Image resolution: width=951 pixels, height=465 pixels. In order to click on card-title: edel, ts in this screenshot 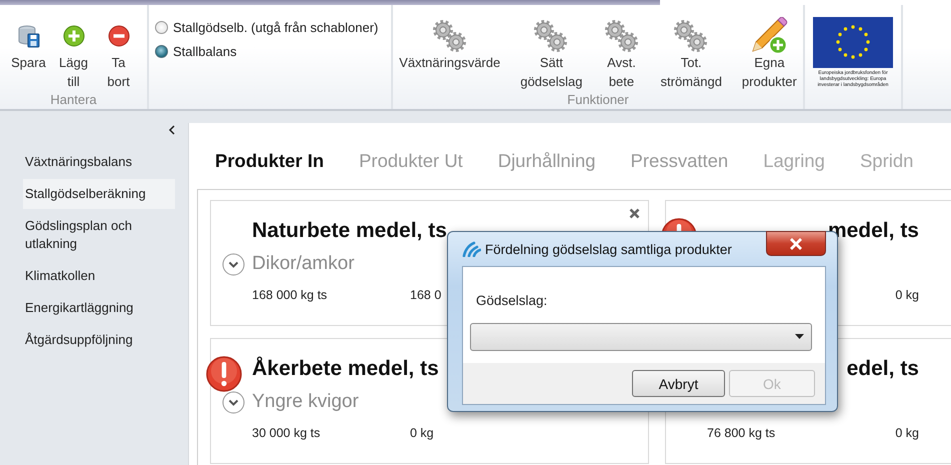, I will do `click(882, 369)`.